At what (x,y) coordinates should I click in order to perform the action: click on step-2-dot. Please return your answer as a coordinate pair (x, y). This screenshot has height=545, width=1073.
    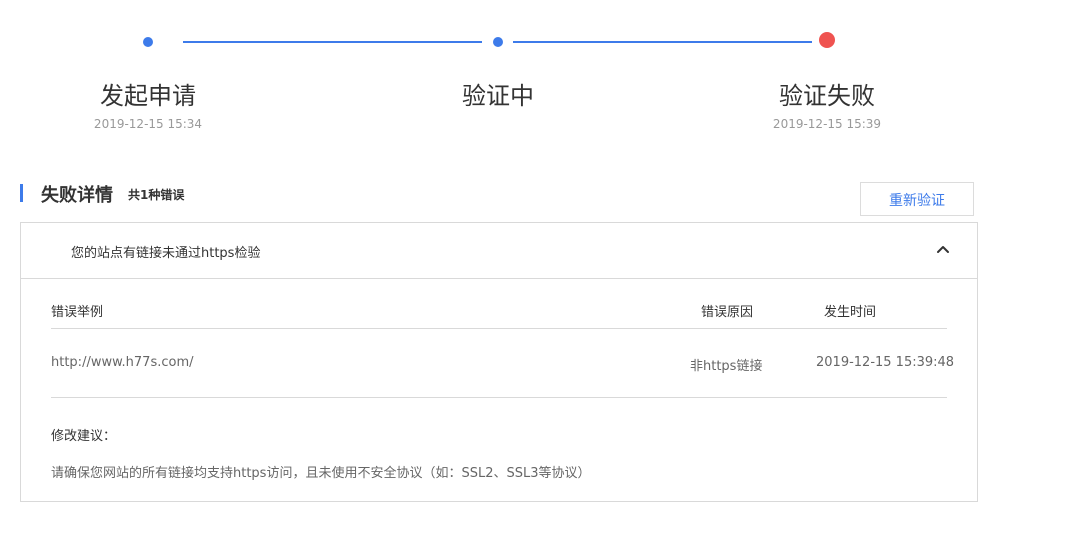
    Looking at the image, I should click on (498, 42).